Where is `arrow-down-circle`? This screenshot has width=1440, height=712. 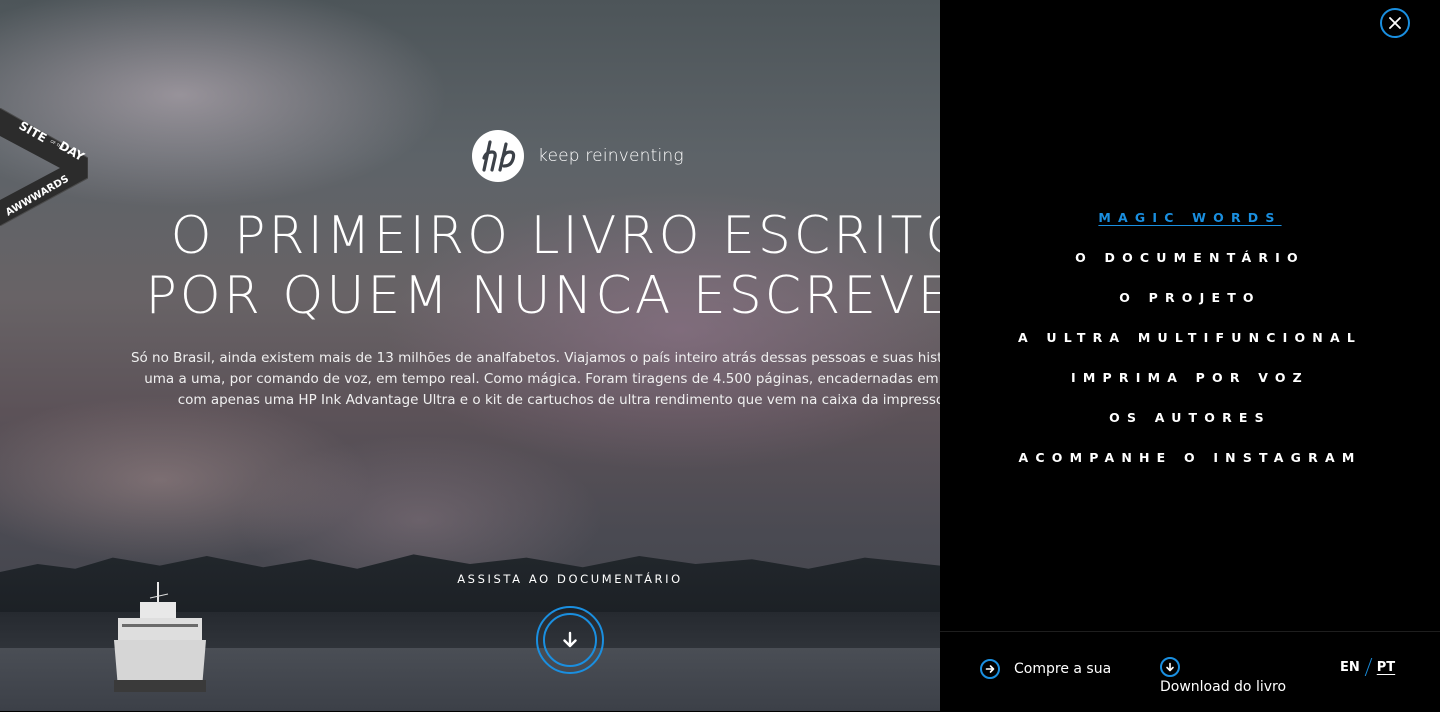
arrow-down-circle is located at coordinates (1170, 667).